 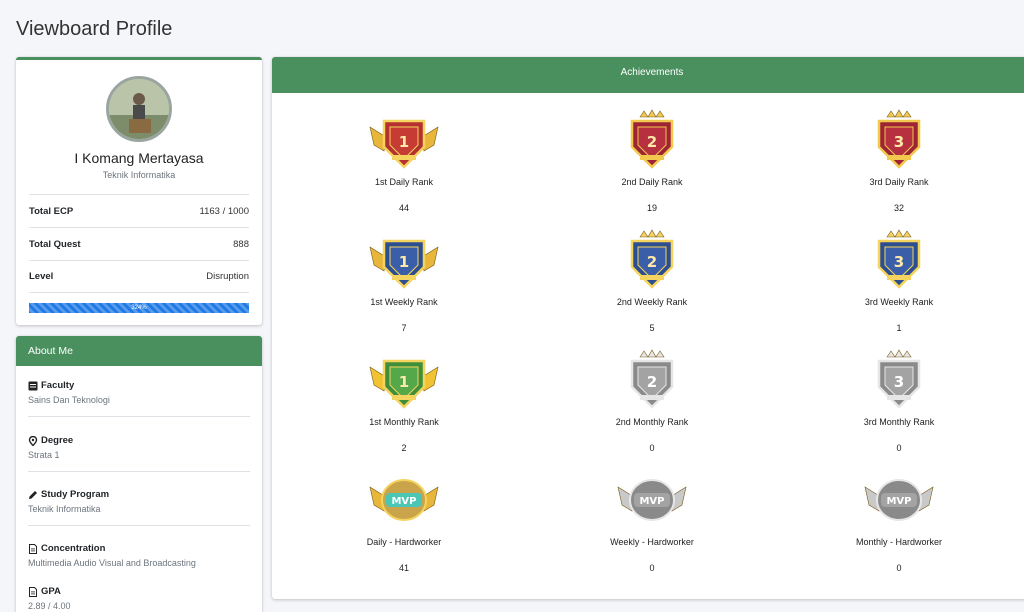 I want to click on pencil-icon, so click(x=33, y=494).